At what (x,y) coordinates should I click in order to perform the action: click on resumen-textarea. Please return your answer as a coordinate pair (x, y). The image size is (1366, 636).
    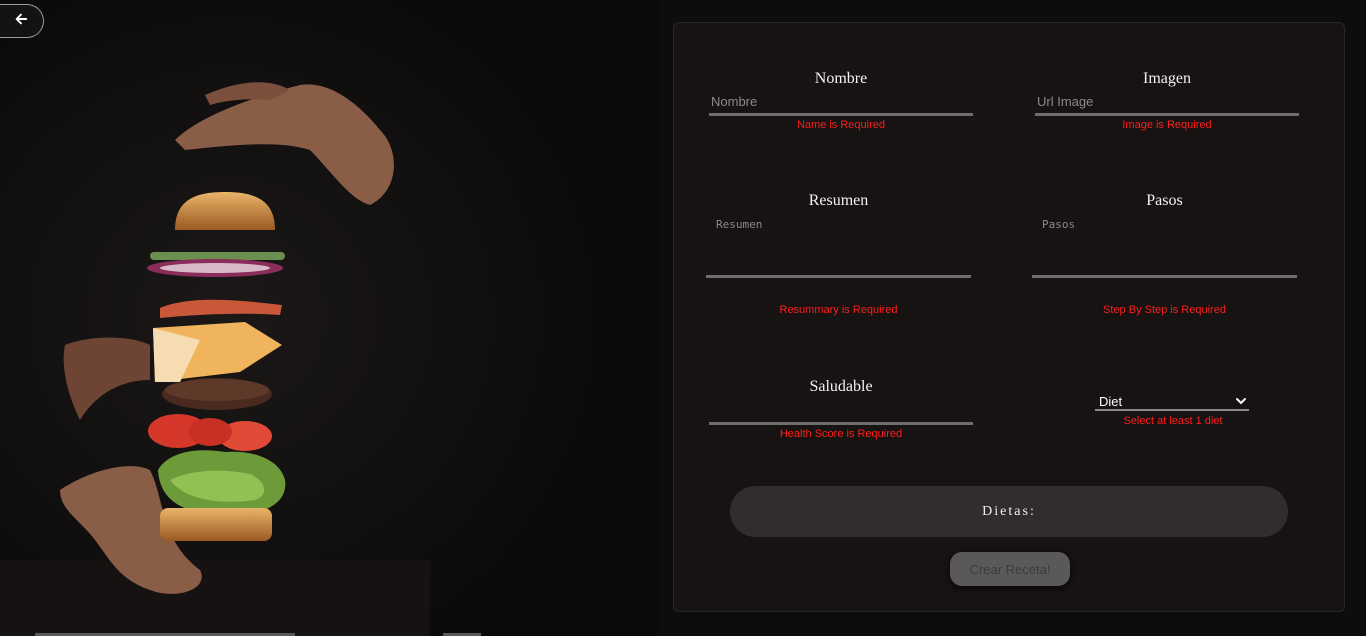
    Looking at the image, I should click on (838, 246).